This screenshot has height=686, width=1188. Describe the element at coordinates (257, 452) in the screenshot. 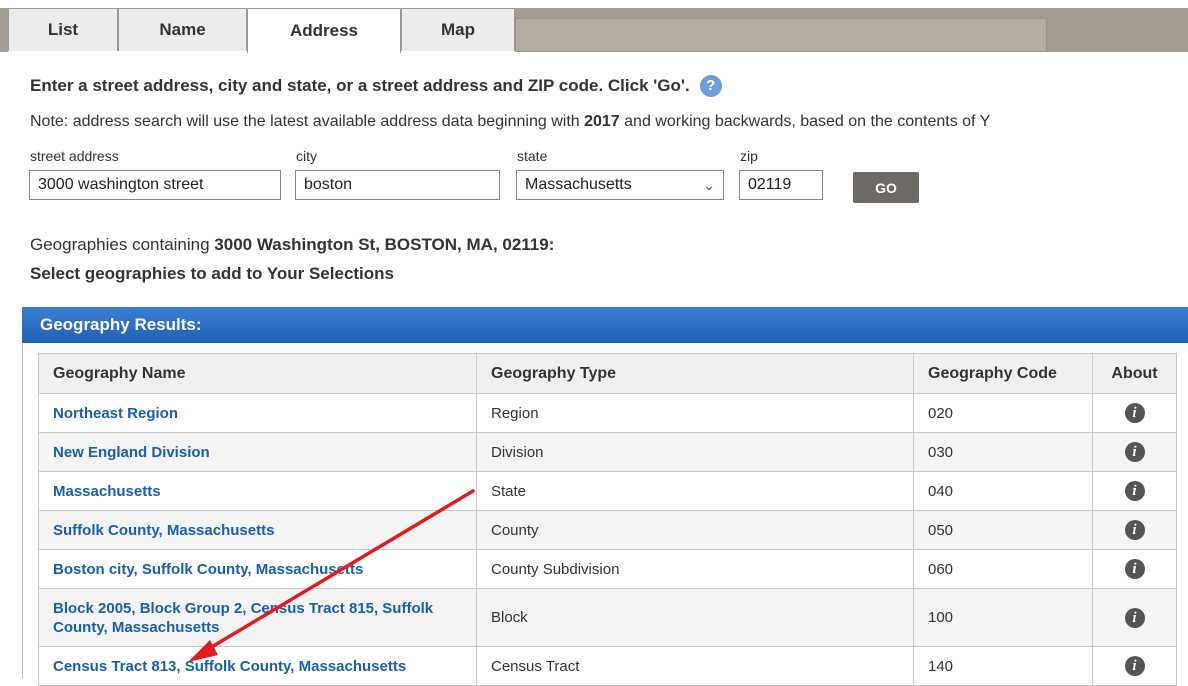

I see `geography-name-cell: New England Division` at that location.